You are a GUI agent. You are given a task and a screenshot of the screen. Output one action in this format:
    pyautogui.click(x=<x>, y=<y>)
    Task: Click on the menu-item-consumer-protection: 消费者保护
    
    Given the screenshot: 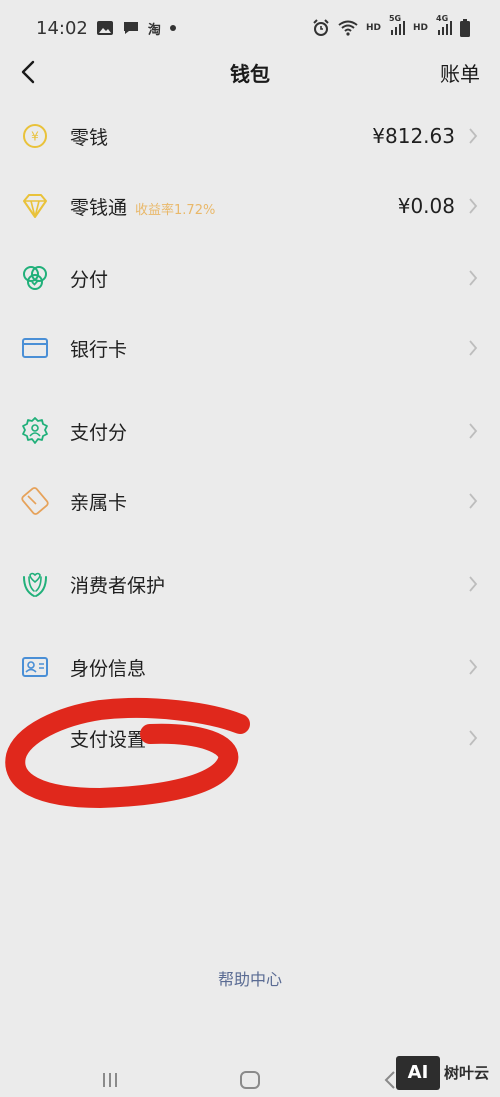 What is the action you would take?
    pyautogui.click(x=250, y=584)
    